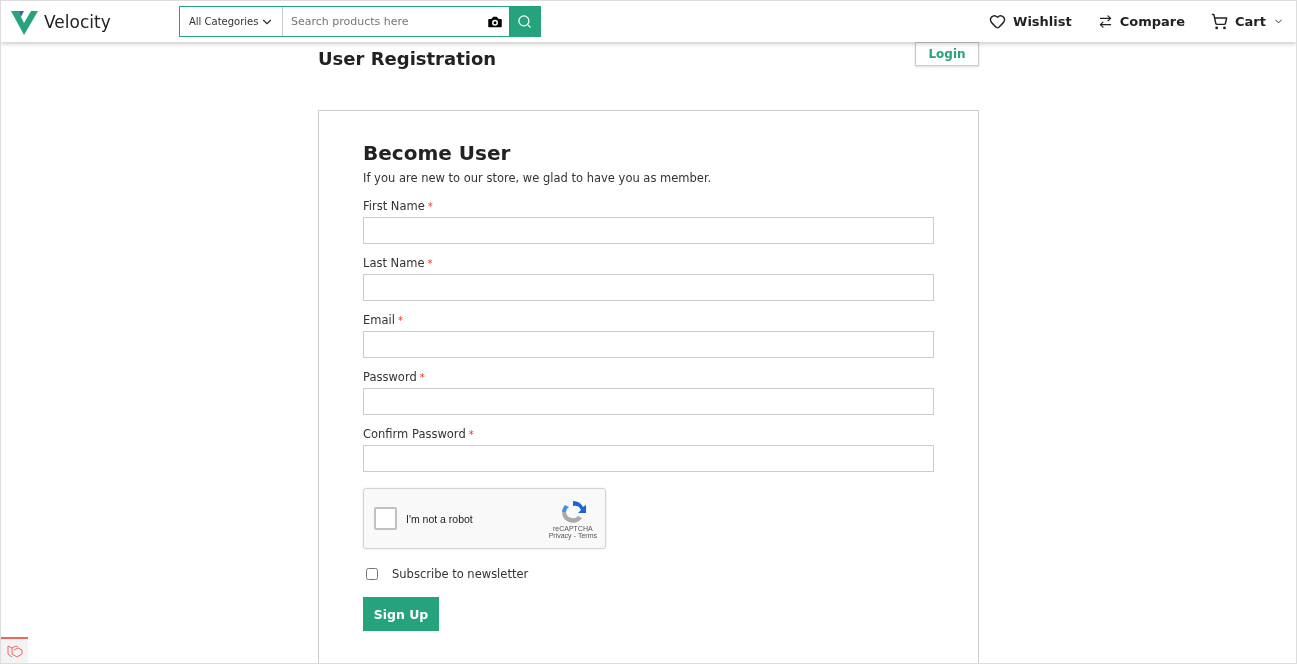 Image resolution: width=1297 pixels, height=664 pixels. What do you see at coordinates (407, 58) in the screenshot?
I see `page-title: User Registration` at bounding box center [407, 58].